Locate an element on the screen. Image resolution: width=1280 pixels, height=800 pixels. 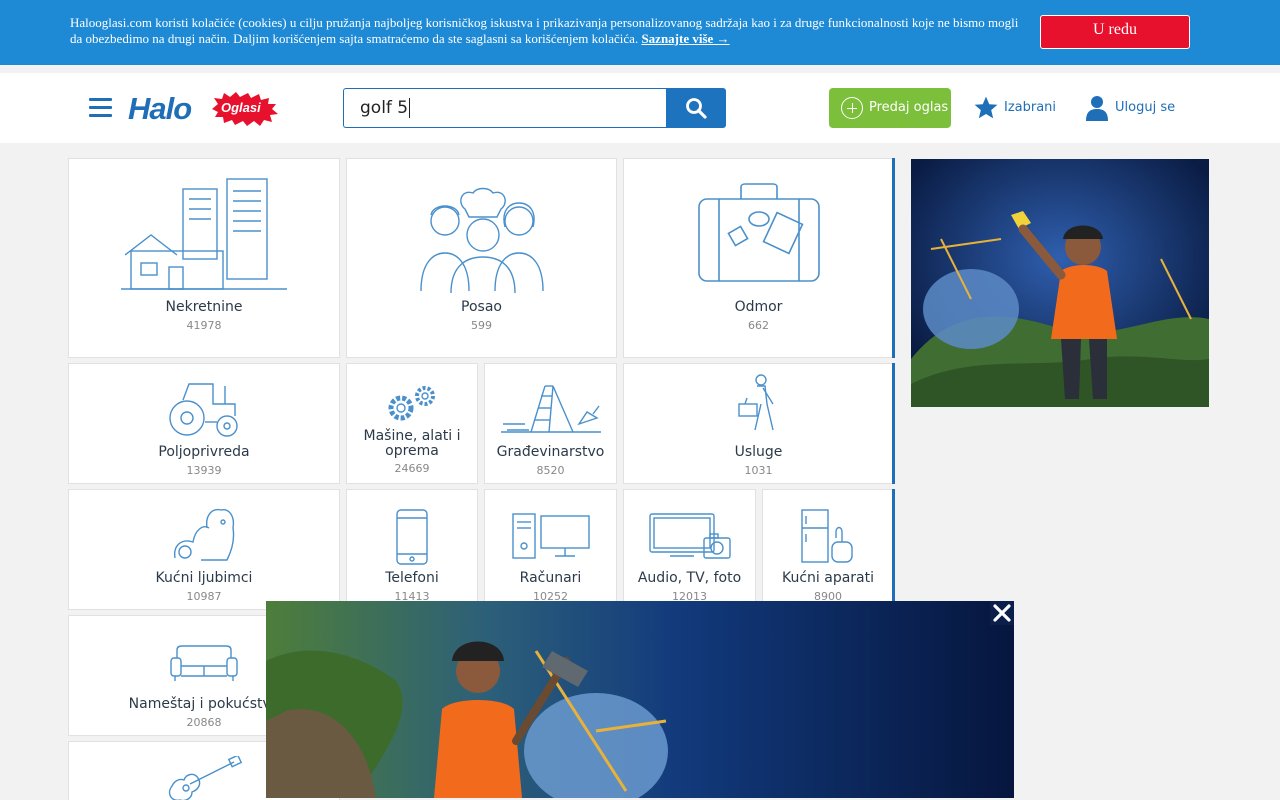
category-telefoni: Telefoni 11413 is located at coordinates (412, 549).